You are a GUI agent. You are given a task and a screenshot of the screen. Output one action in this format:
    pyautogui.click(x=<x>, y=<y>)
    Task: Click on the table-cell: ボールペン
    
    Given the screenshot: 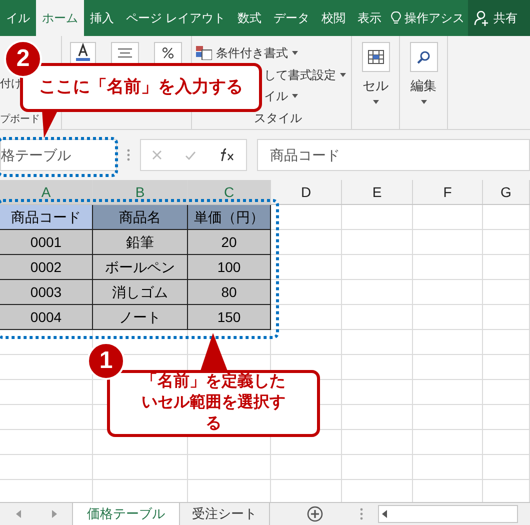 What is the action you would take?
    pyautogui.click(x=140, y=267)
    